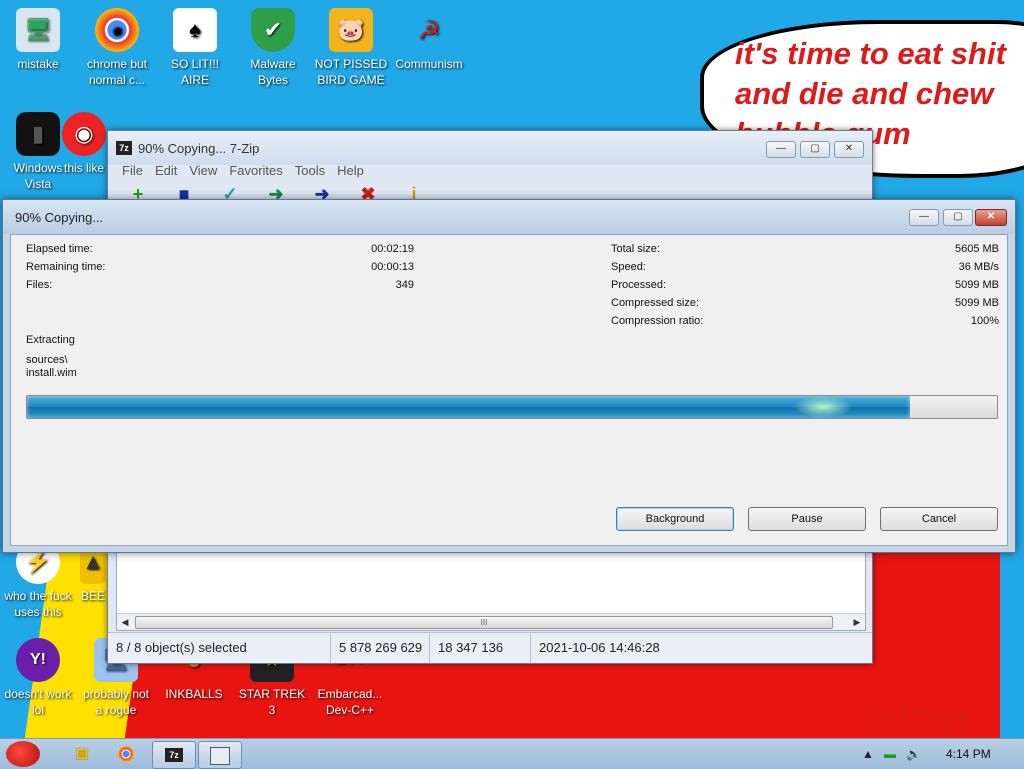 The height and width of the screenshot is (769, 1024). What do you see at coordinates (628, 267) in the screenshot?
I see `speed-label: Speed:` at bounding box center [628, 267].